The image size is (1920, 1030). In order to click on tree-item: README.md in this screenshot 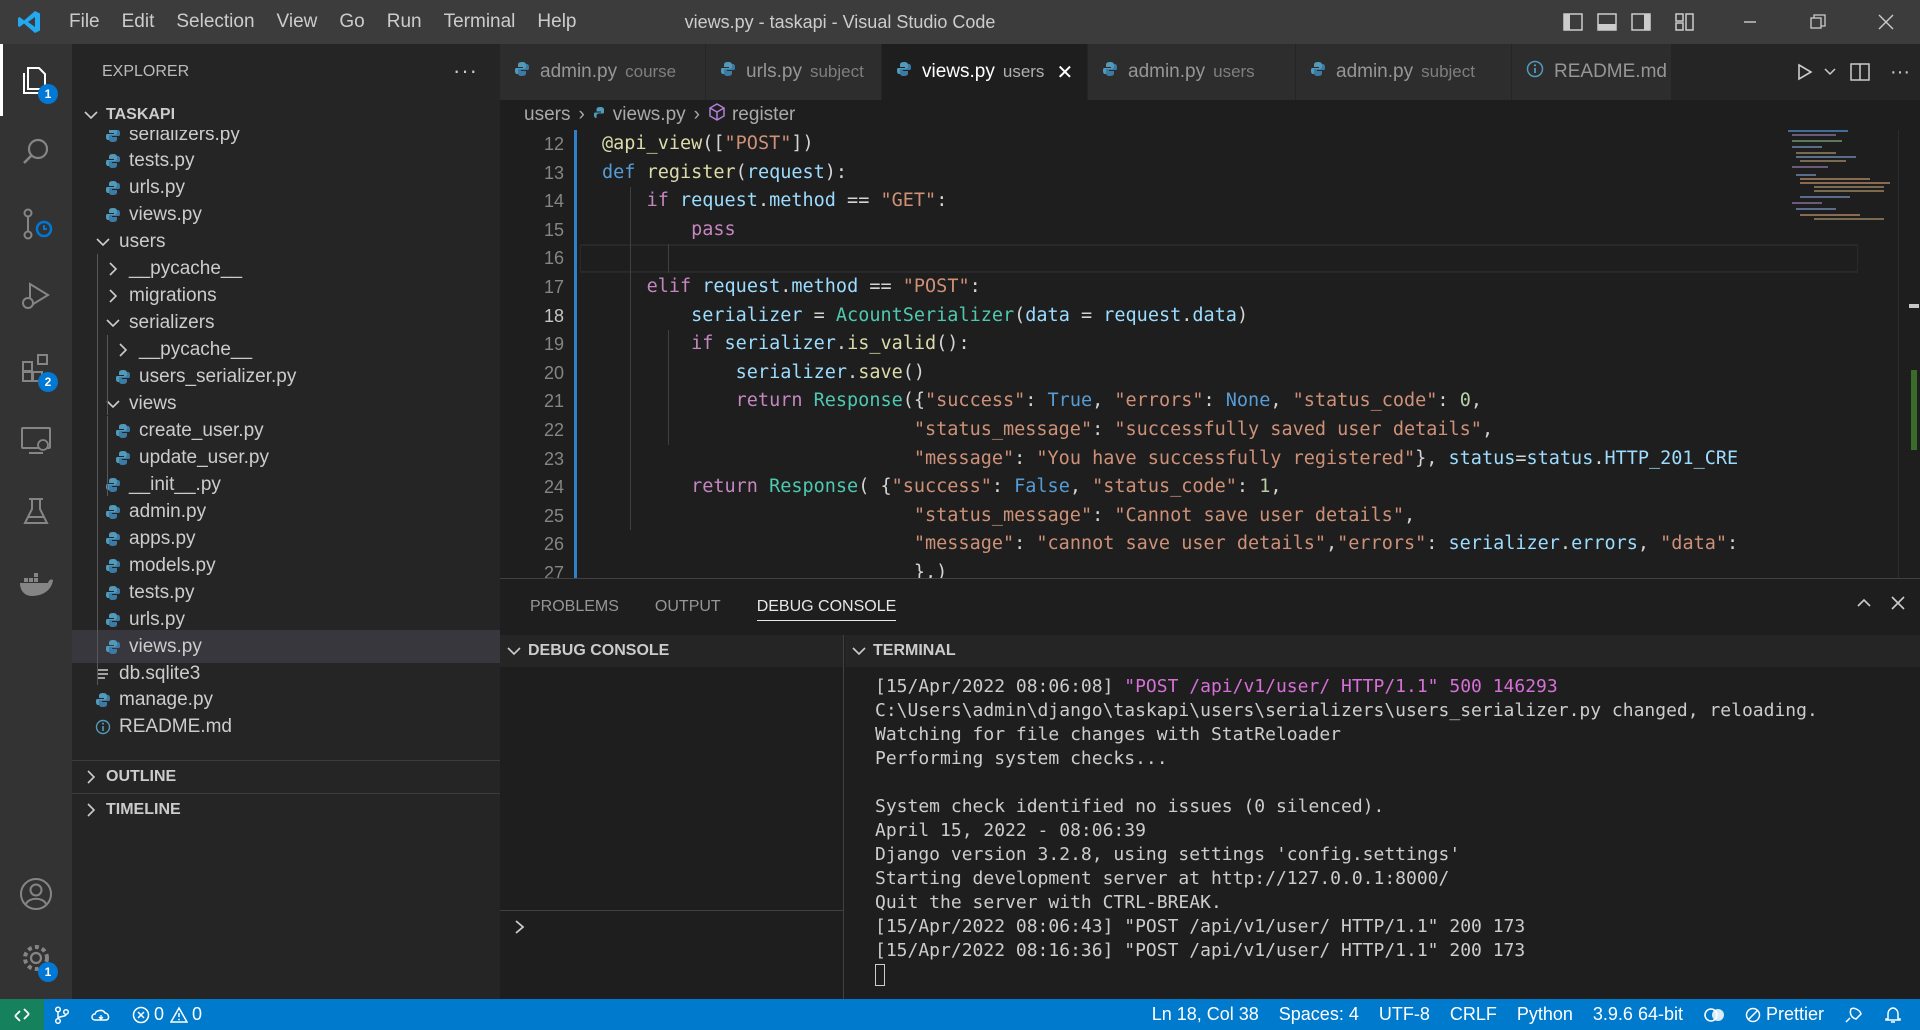, I will do `click(286, 727)`.